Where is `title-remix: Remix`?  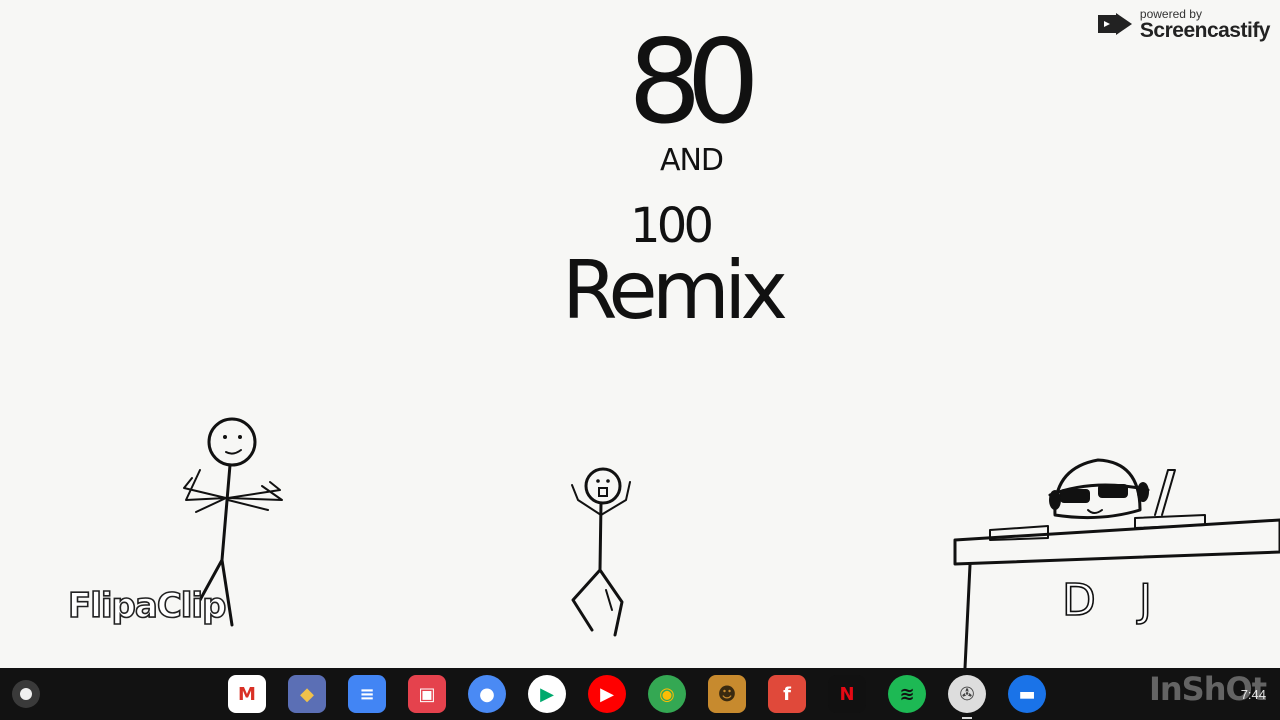
title-remix: Remix is located at coordinates (675, 290).